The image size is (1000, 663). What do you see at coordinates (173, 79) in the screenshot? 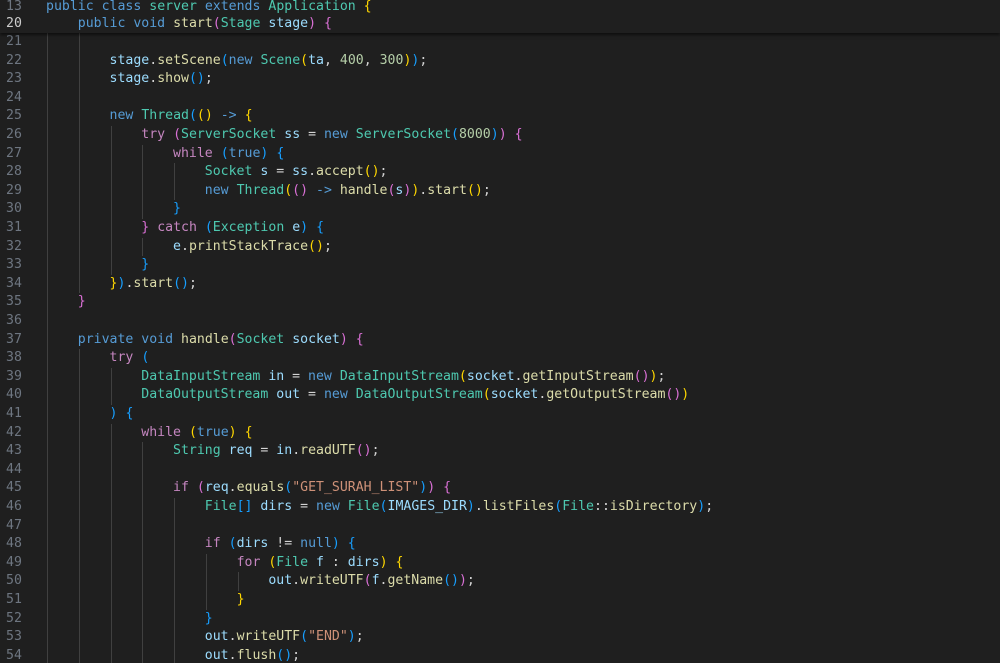
I see `code-token: show` at bounding box center [173, 79].